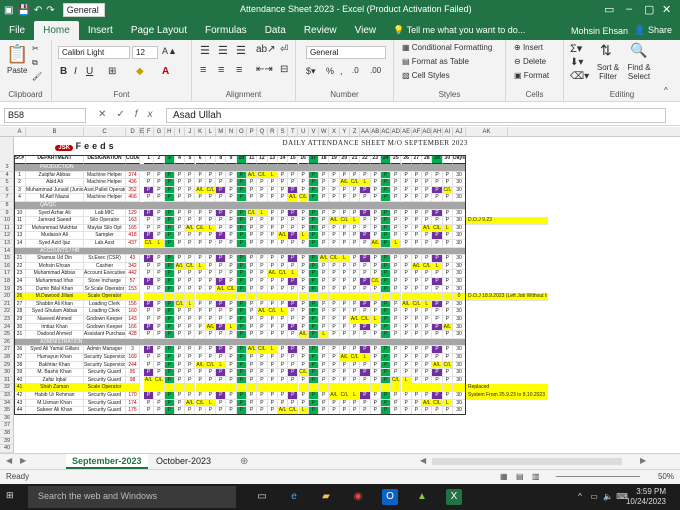 Image resolution: width=680 pixels, height=510 pixels. What do you see at coordinates (330, 71) in the screenshot?
I see `percent-icon: %` at bounding box center [330, 71].